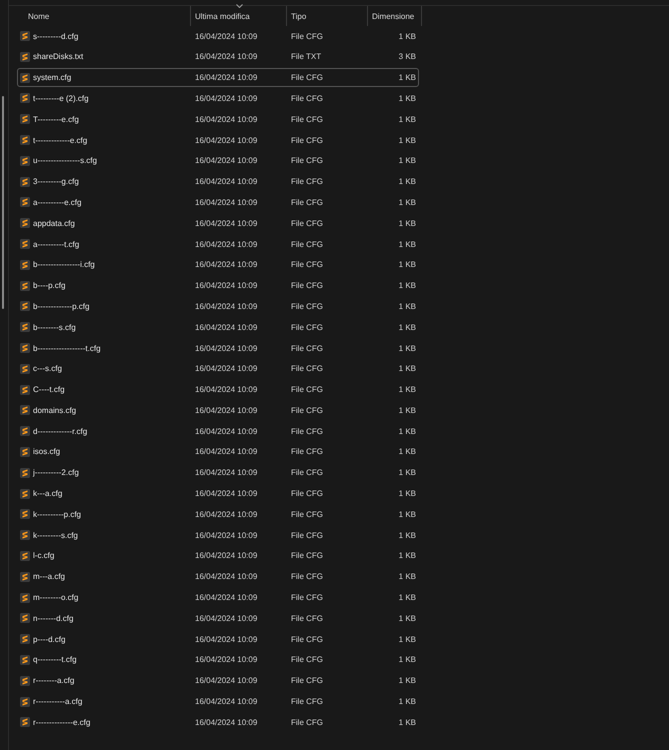  I want to click on file-type: File TXT, so click(306, 57).